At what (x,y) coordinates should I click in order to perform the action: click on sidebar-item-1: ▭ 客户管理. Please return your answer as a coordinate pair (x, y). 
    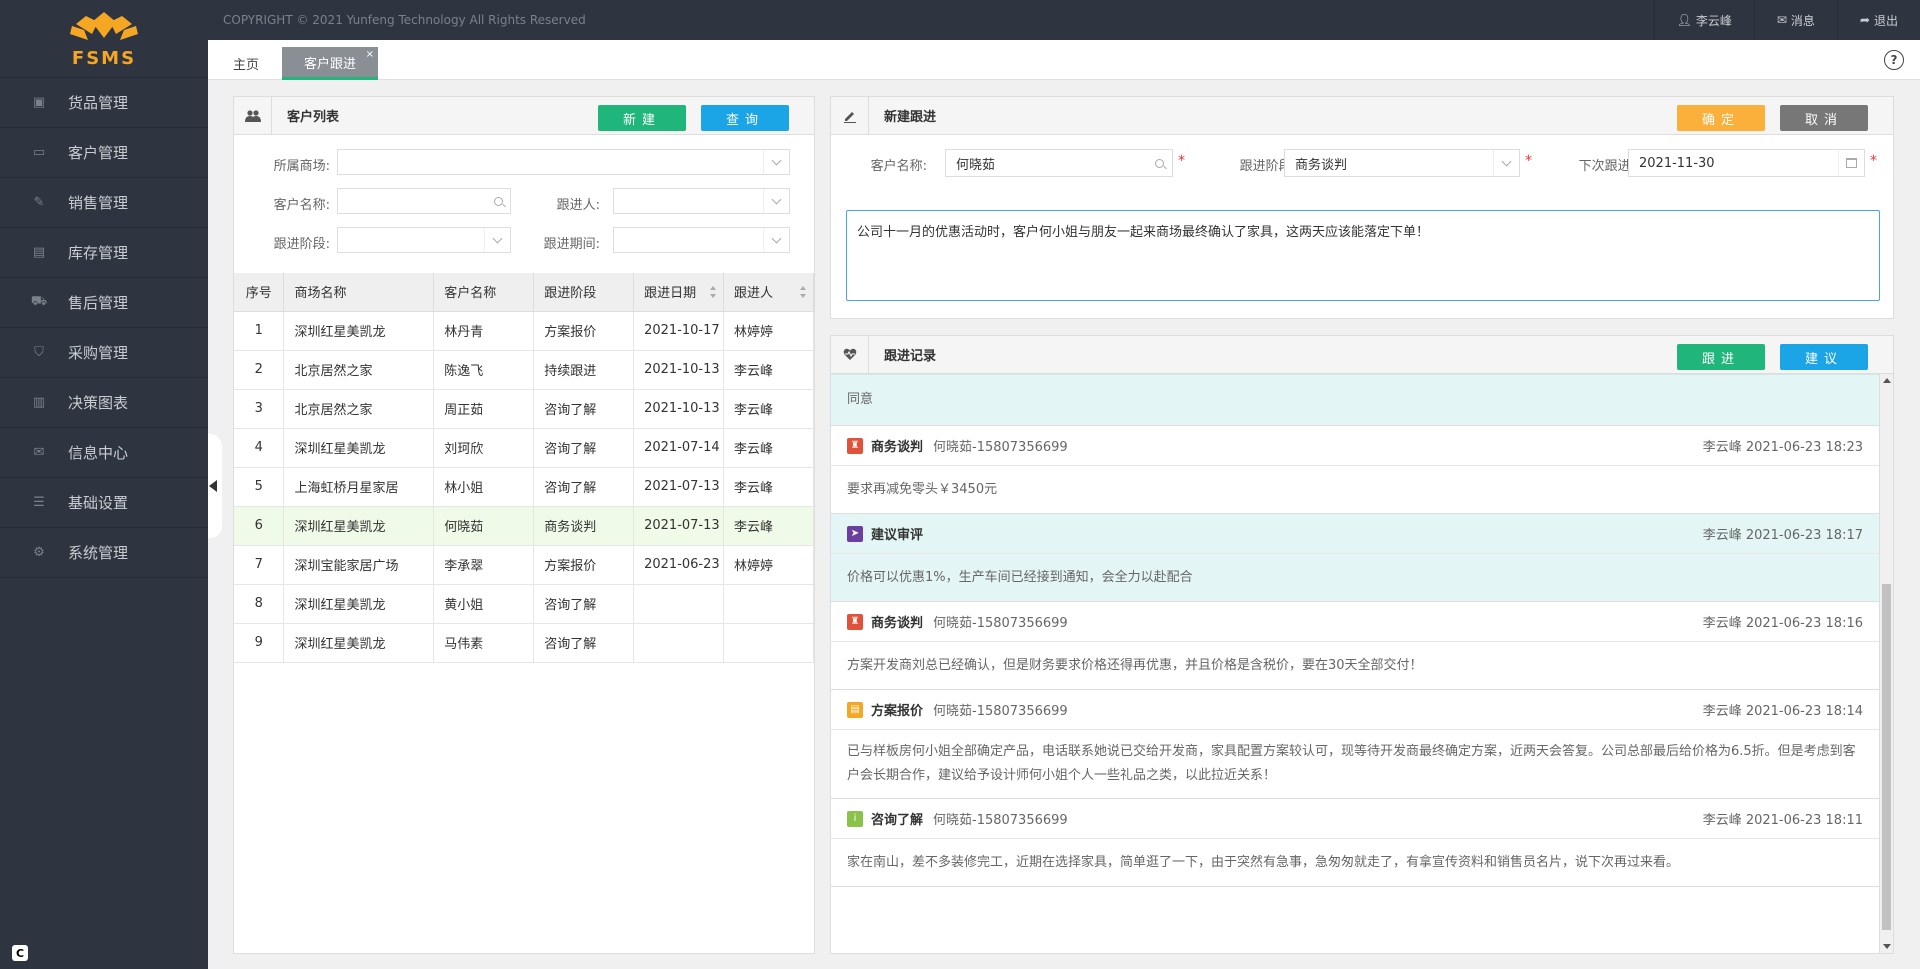
    Looking at the image, I should click on (104, 153).